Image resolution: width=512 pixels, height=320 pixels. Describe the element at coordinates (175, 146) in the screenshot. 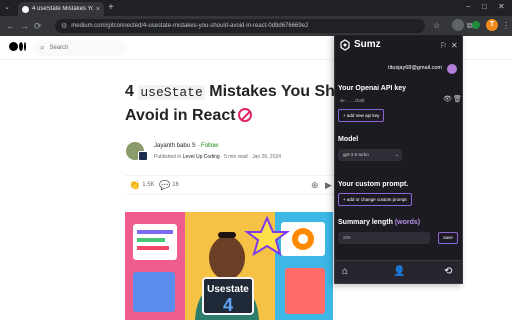

I see `author-name: Jayanth babu S` at that location.